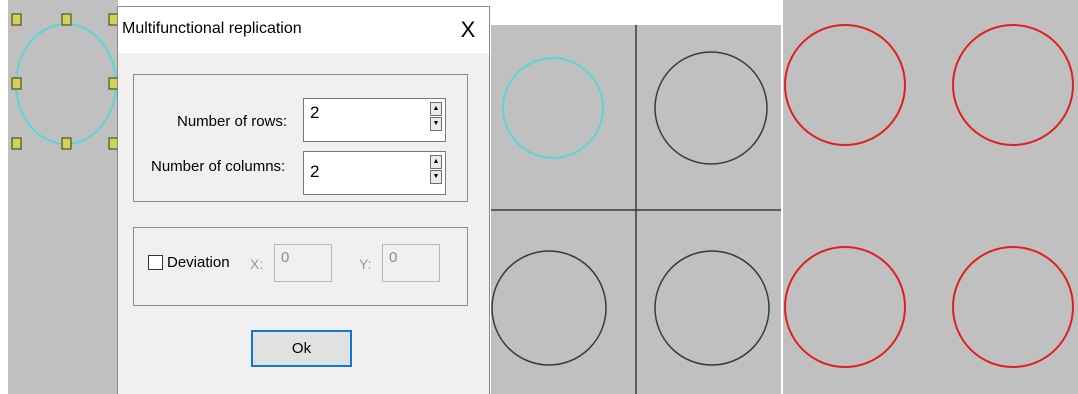 The width and height of the screenshot is (1078, 394). Describe the element at coordinates (436, 109) in the screenshot. I see `rows-up-arrow-icon: ▲` at that location.